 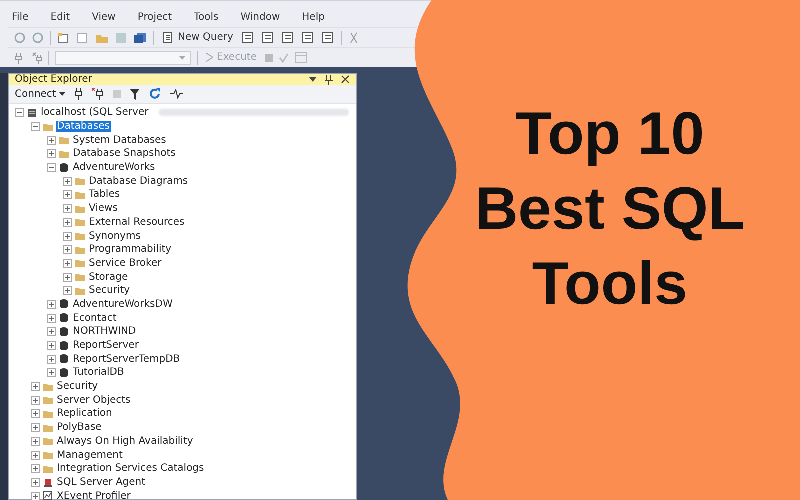 What do you see at coordinates (198, 38) in the screenshot?
I see `new-query-button: New Query` at bounding box center [198, 38].